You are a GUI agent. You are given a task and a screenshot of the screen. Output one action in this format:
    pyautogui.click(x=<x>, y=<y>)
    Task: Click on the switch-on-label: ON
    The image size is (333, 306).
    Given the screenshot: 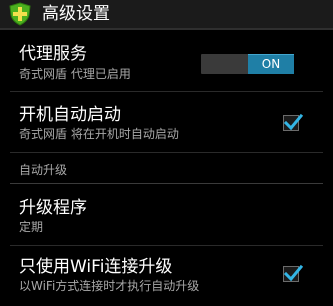 What is the action you would take?
    pyautogui.click(x=271, y=64)
    